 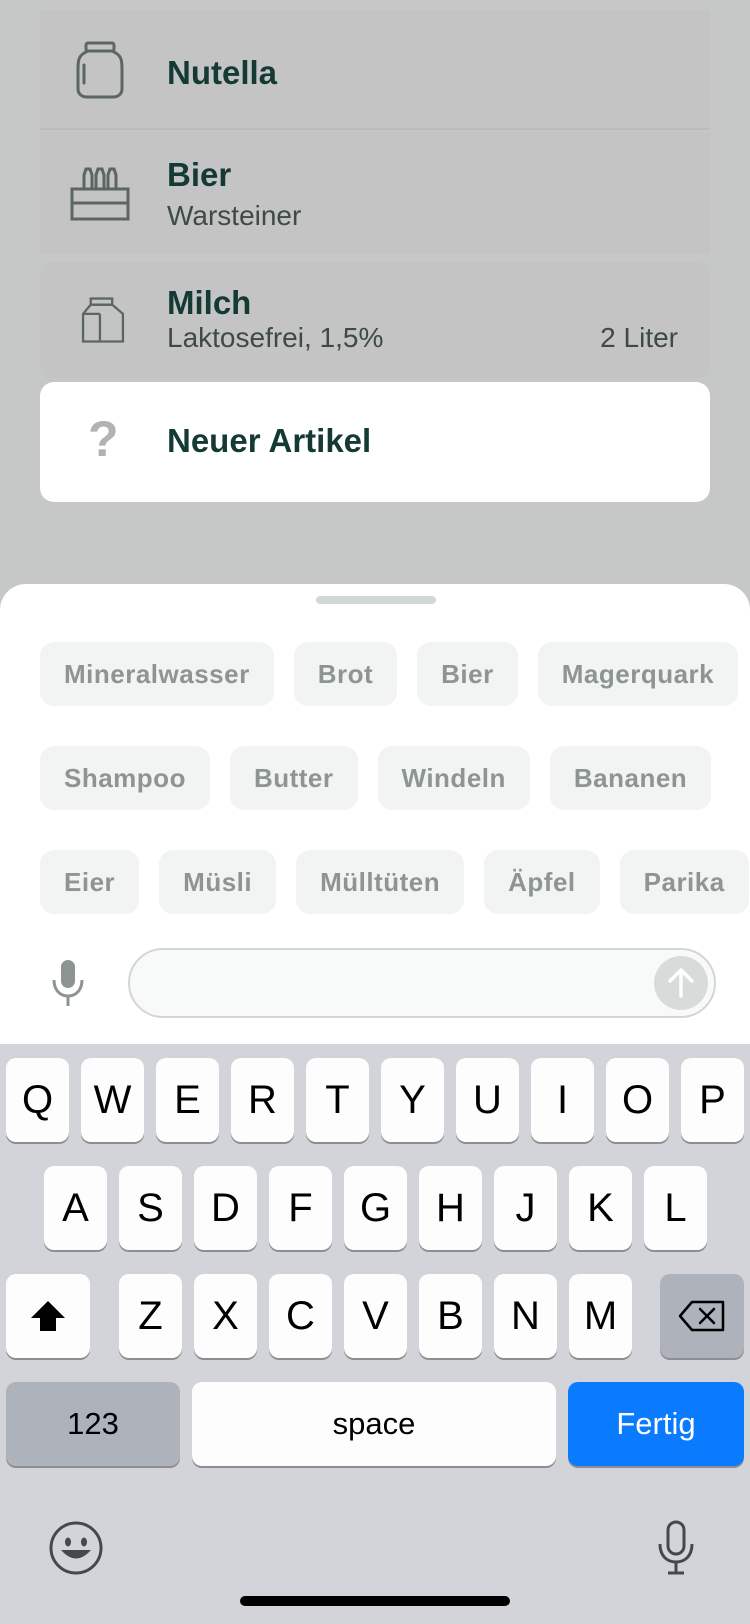 What do you see at coordinates (112, 1100) in the screenshot?
I see `key-w: W` at bounding box center [112, 1100].